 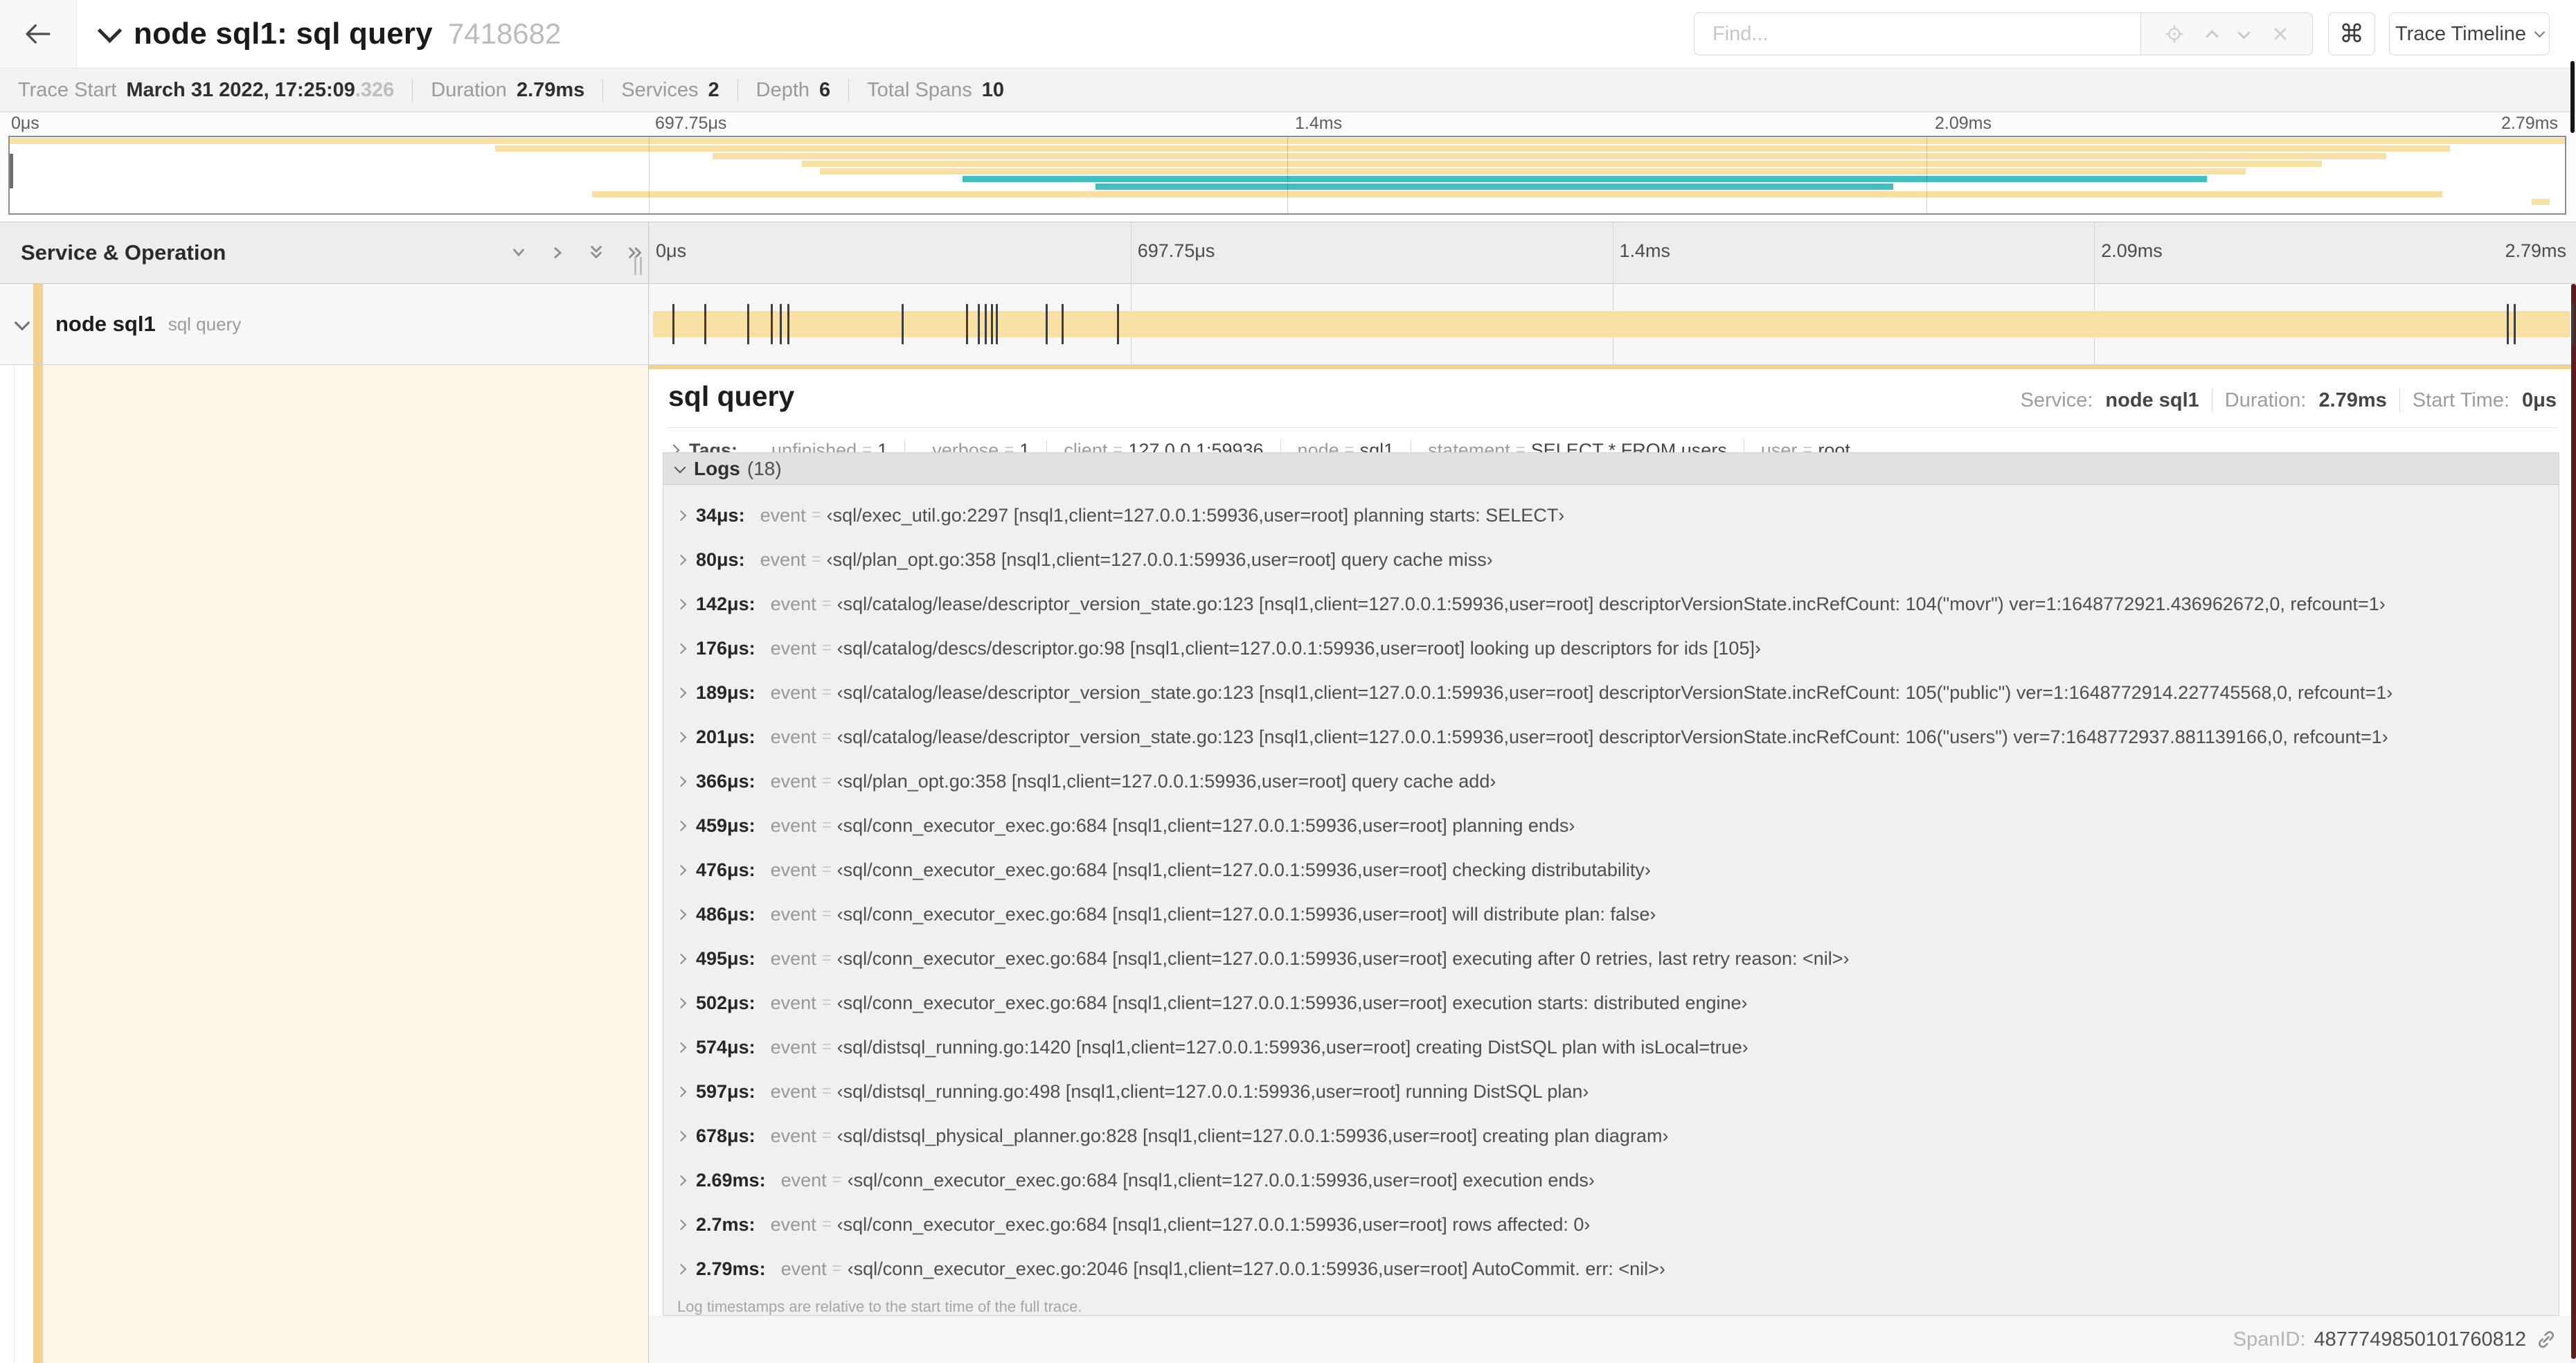 What do you see at coordinates (38, 34) in the screenshot?
I see `back-button` at bounding box center [38, 34].